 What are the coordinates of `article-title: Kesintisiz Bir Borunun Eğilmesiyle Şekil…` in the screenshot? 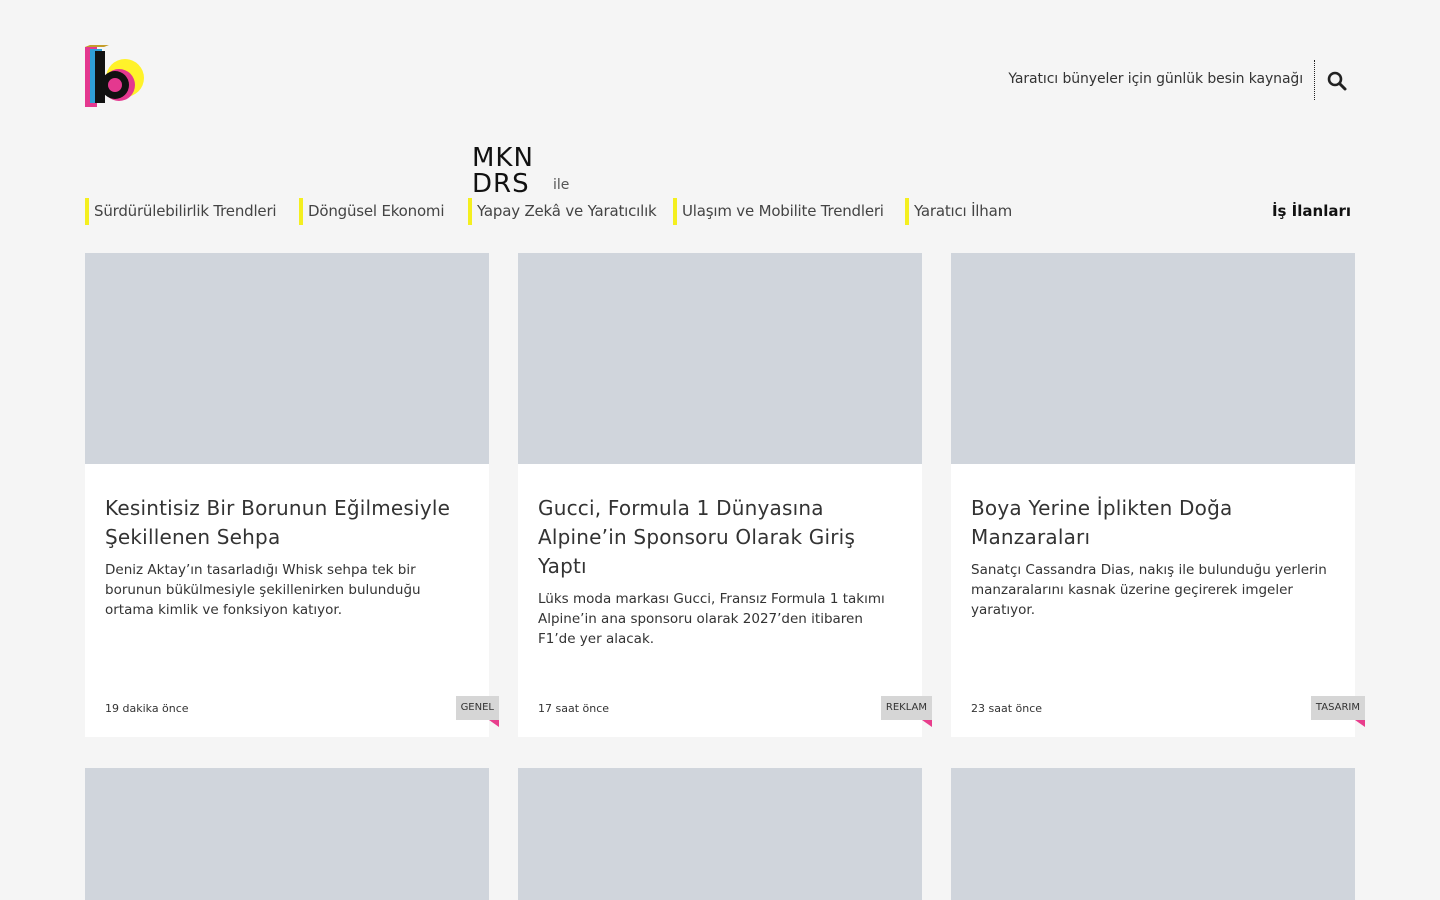 It's located at (287, 523).